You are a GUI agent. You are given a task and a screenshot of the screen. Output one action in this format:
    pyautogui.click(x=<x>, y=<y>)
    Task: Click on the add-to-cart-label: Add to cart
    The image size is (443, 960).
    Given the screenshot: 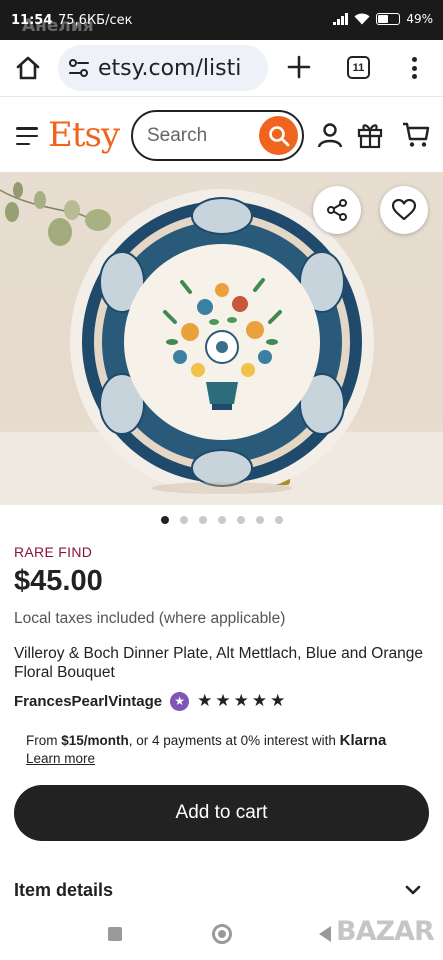 What is the action you would take?
    pyautogui.click(x=221, y=812)
    